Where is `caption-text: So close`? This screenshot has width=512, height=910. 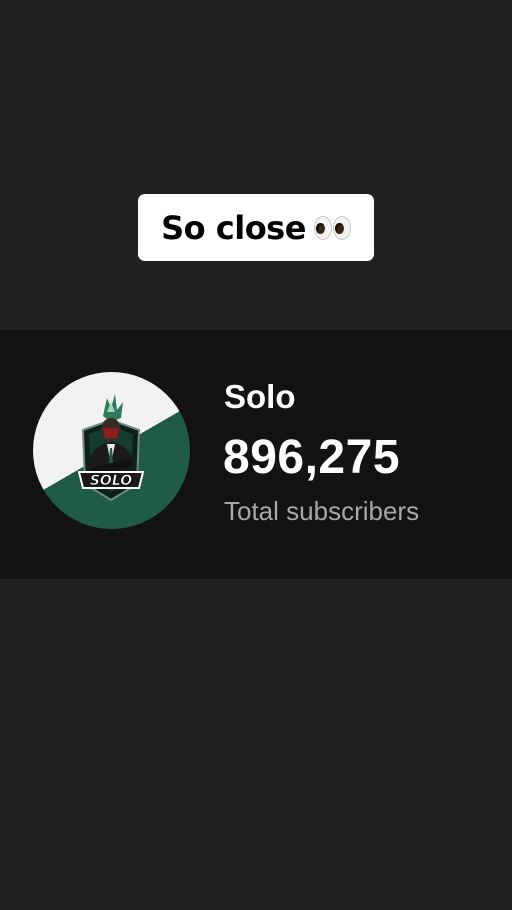 caption-text: So close is located at coordinates (233, 227).